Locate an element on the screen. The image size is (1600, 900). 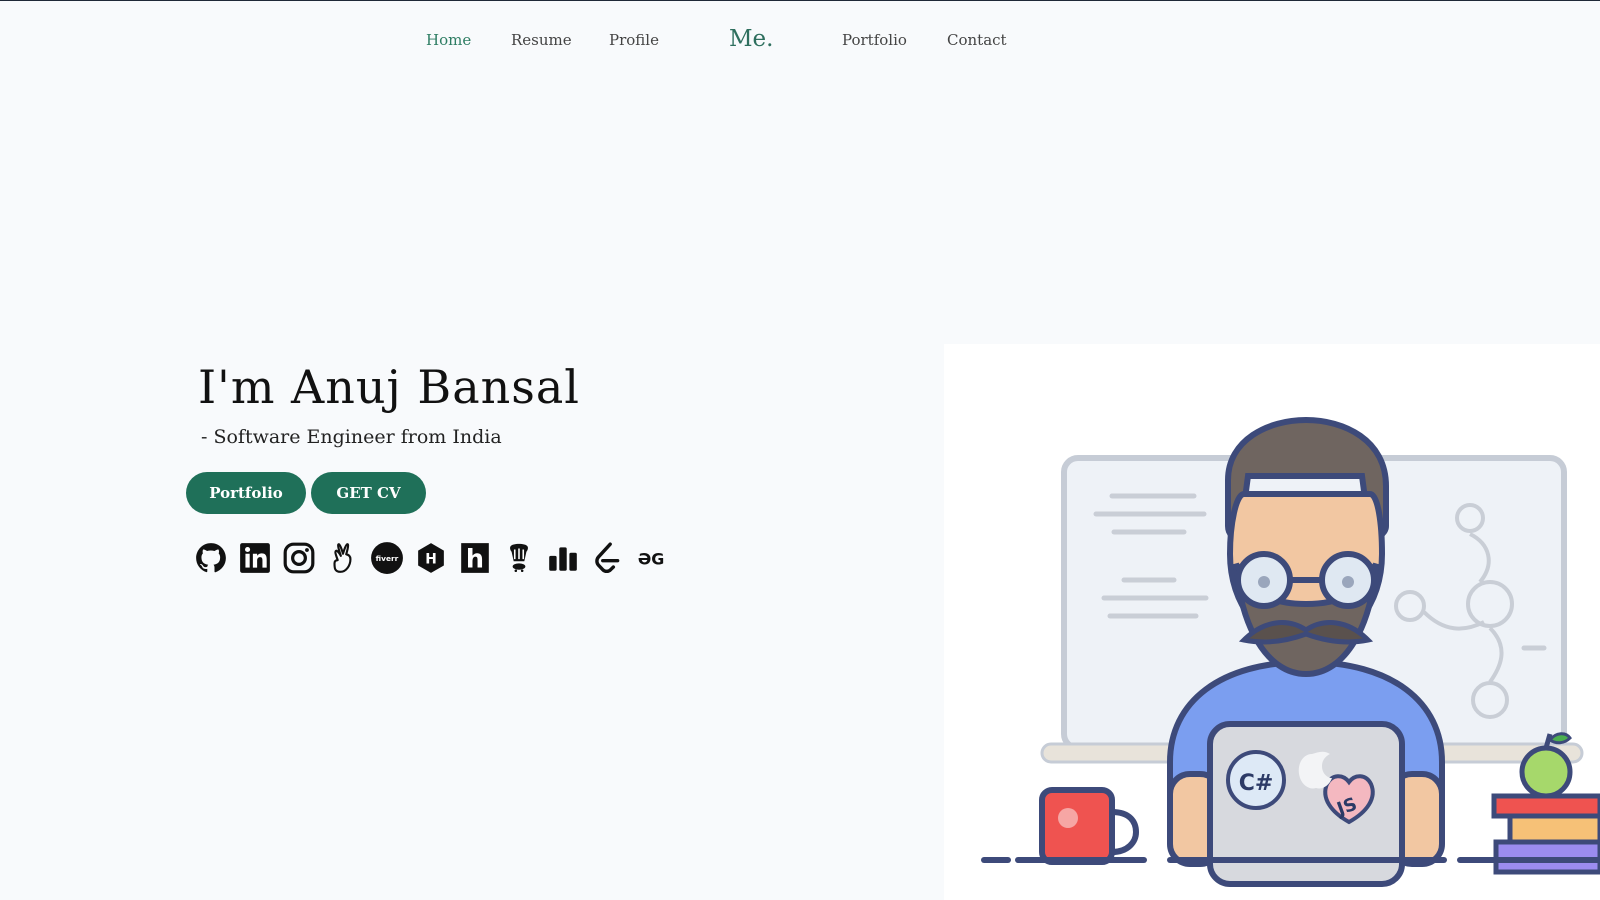
instagram-icon is located at coordinates (299, 558).